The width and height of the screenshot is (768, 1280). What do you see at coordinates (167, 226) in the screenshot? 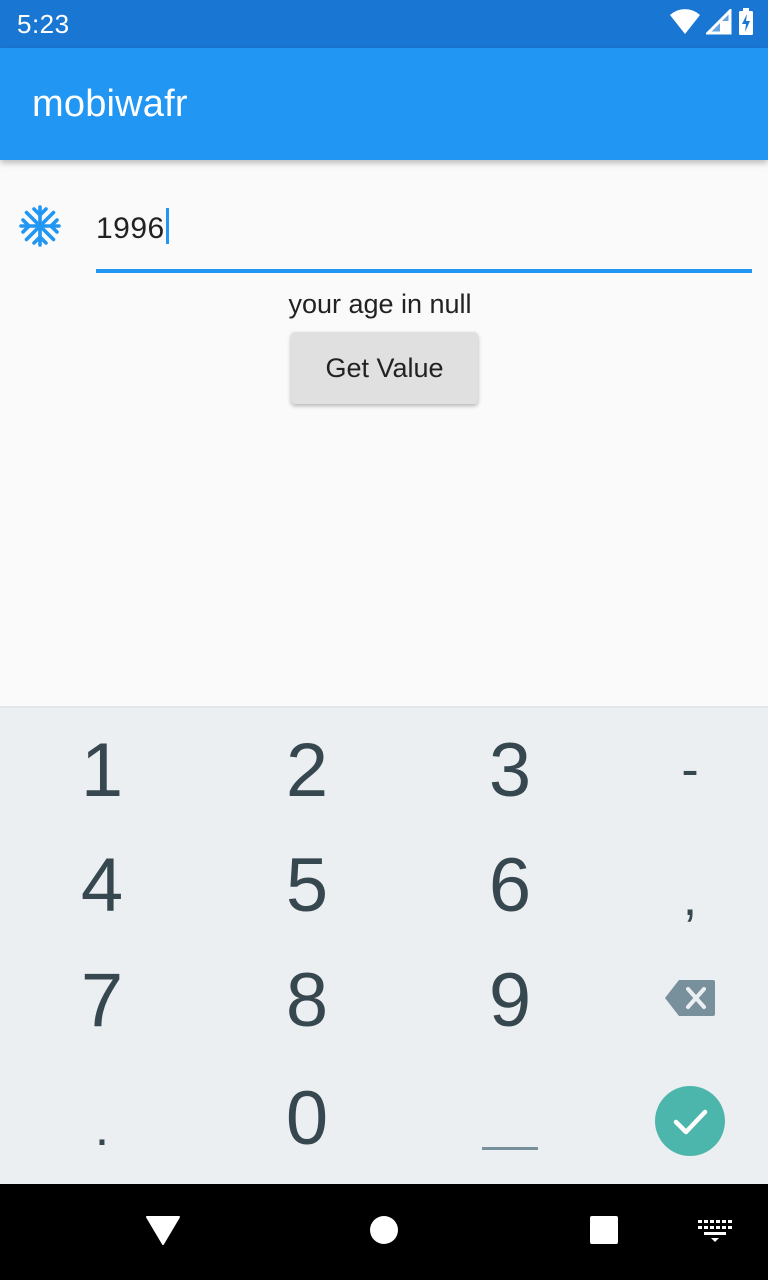
I see `text-cursor` at bounding box center [167, 226].